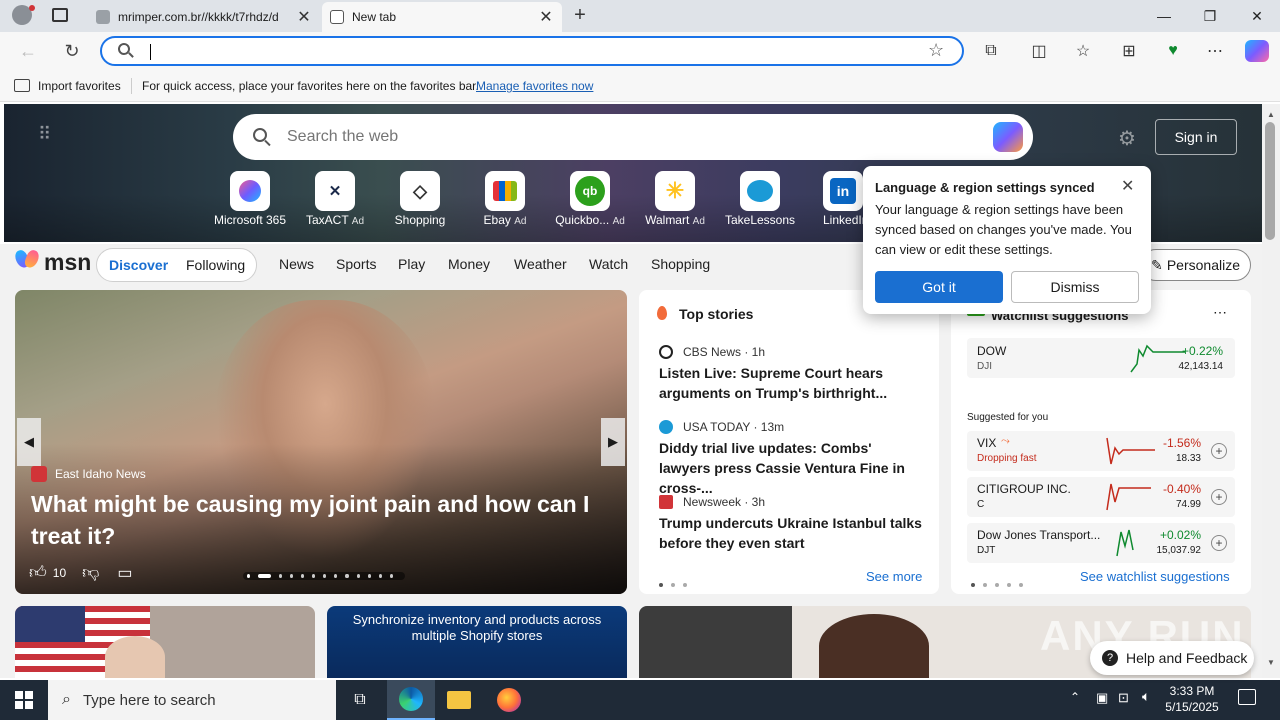 Image resolution: width=1280 pixels, height=720 pixels. I want to click on comment-icon: ▭, so click(124, 573).